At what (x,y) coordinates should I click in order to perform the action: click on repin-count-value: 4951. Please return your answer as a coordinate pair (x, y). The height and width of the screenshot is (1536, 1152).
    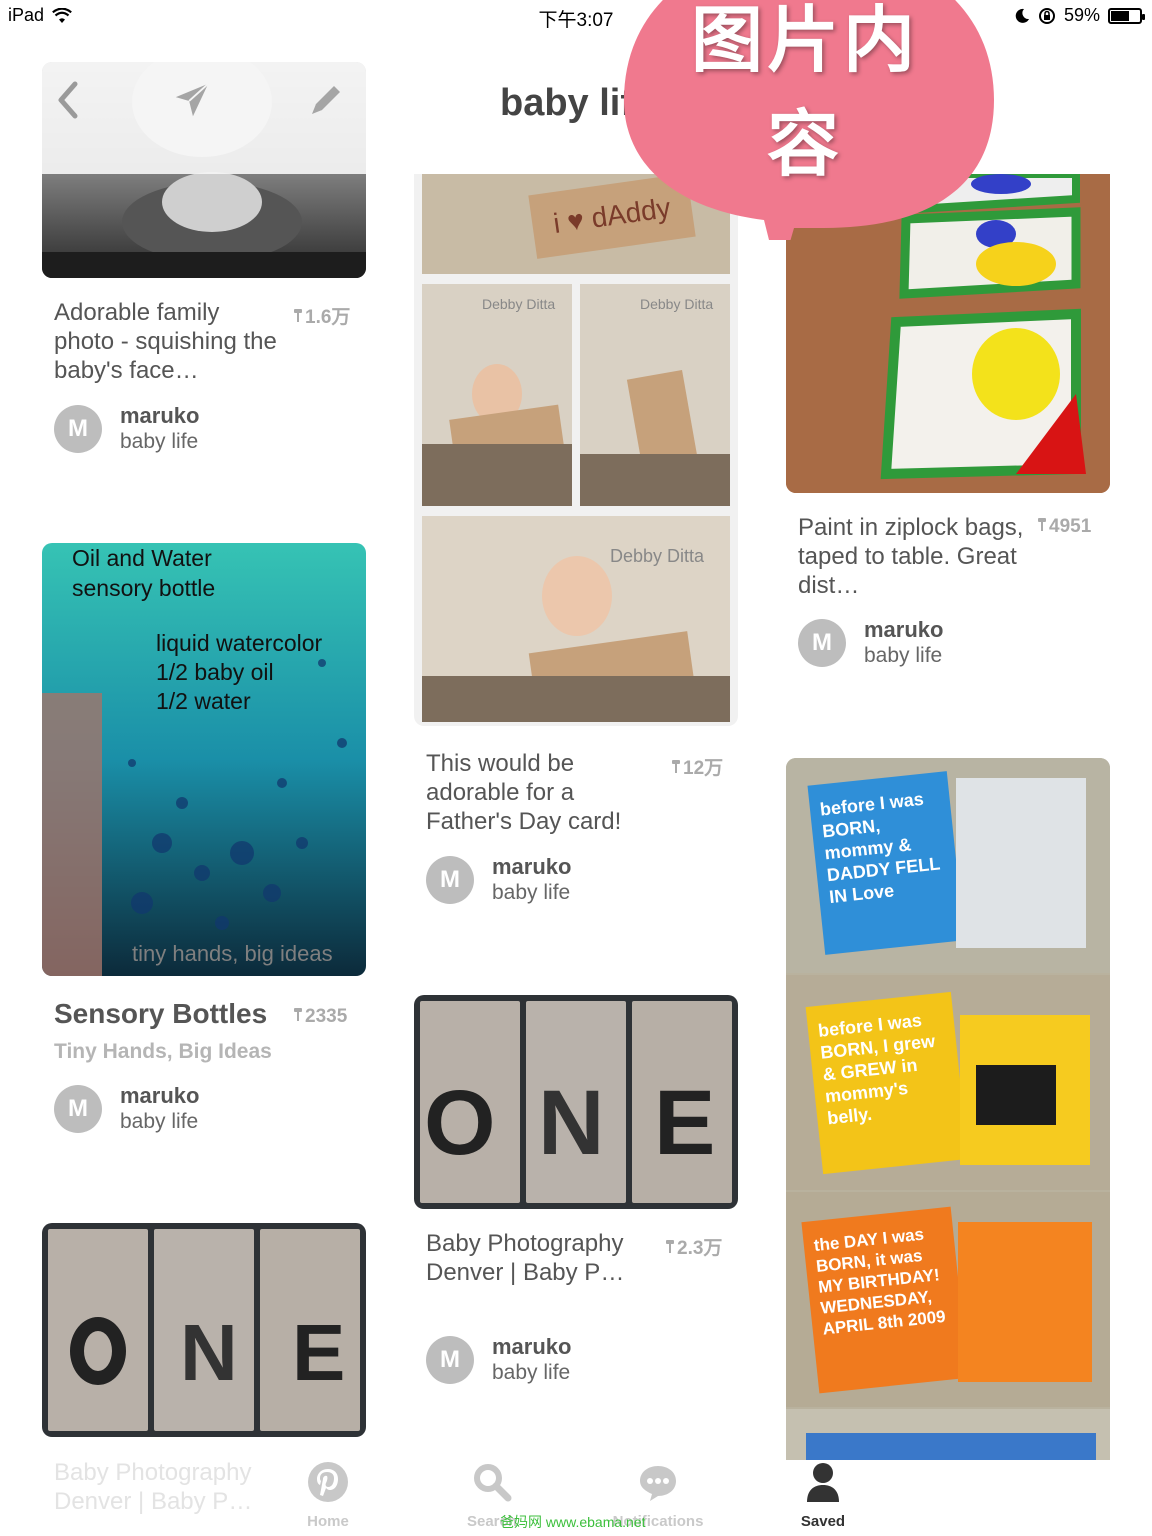
    Looking at the image, I should click on (1070, 526).